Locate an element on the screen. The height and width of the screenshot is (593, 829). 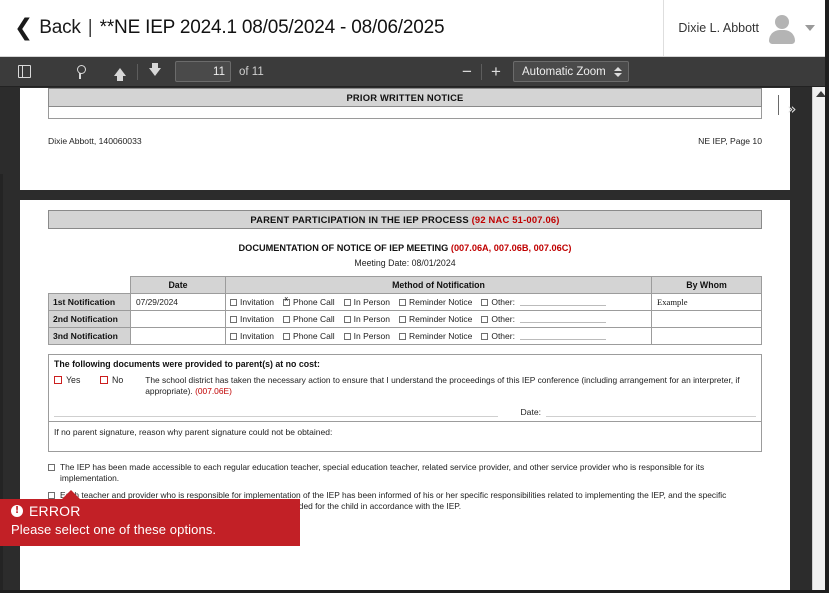
magnifier-icon is located at coordinates (84, 71).